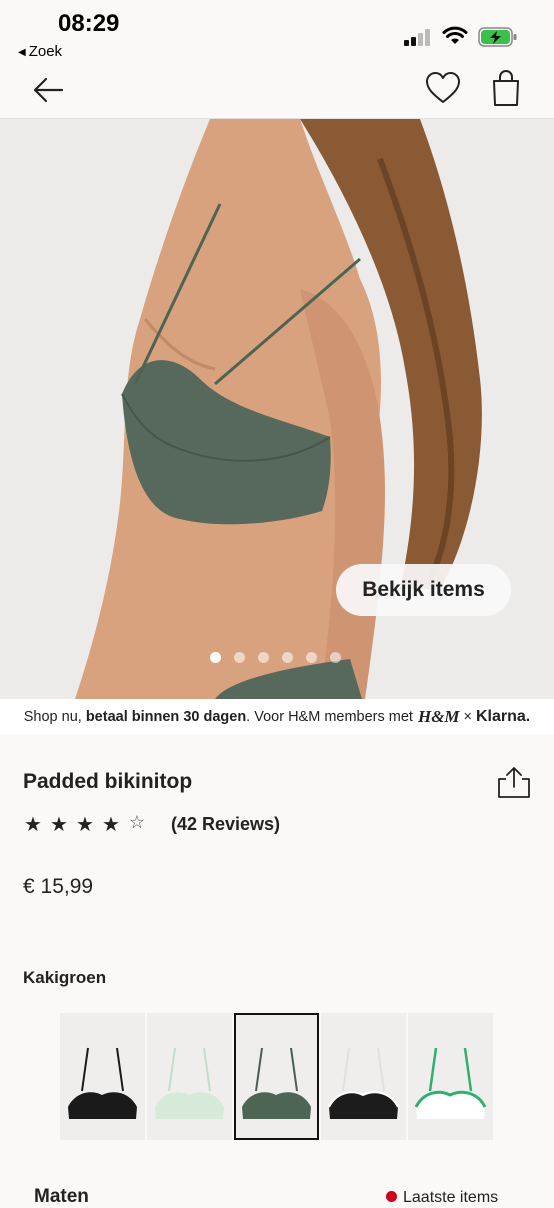 This screenshot has width=554, height=1208. Describe the element at coordinates (391, 1196) in the screenshot. I see `stock-dot-icon` at that location.